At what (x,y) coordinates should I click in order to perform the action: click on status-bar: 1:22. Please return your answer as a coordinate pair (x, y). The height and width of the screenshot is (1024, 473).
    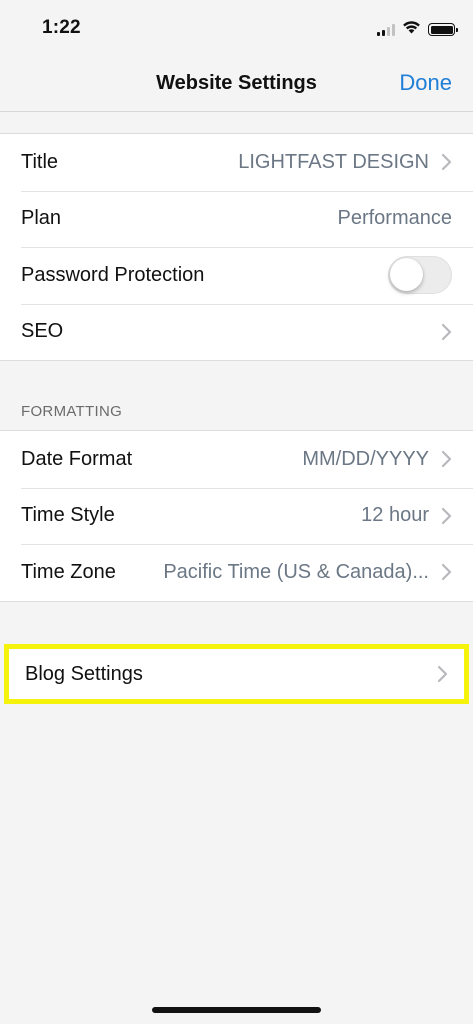
    Looking at the image, I should click on (236, 28).